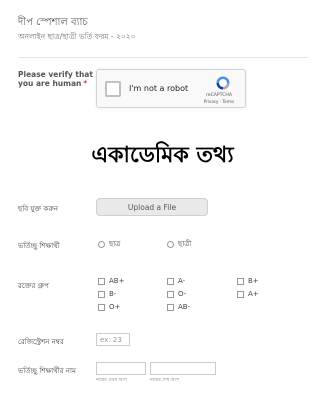 The width and height of the screenshot is (325, 400). Describe the element at coordinates (184, 307) in the screenshot. I see `option-label: AB-` at that location.